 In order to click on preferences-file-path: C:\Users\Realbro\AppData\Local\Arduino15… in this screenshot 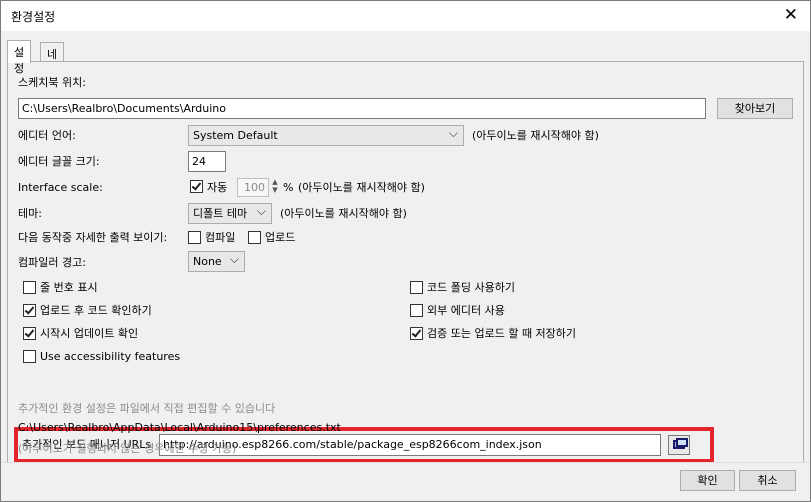, I will do `click(179, 427)`.